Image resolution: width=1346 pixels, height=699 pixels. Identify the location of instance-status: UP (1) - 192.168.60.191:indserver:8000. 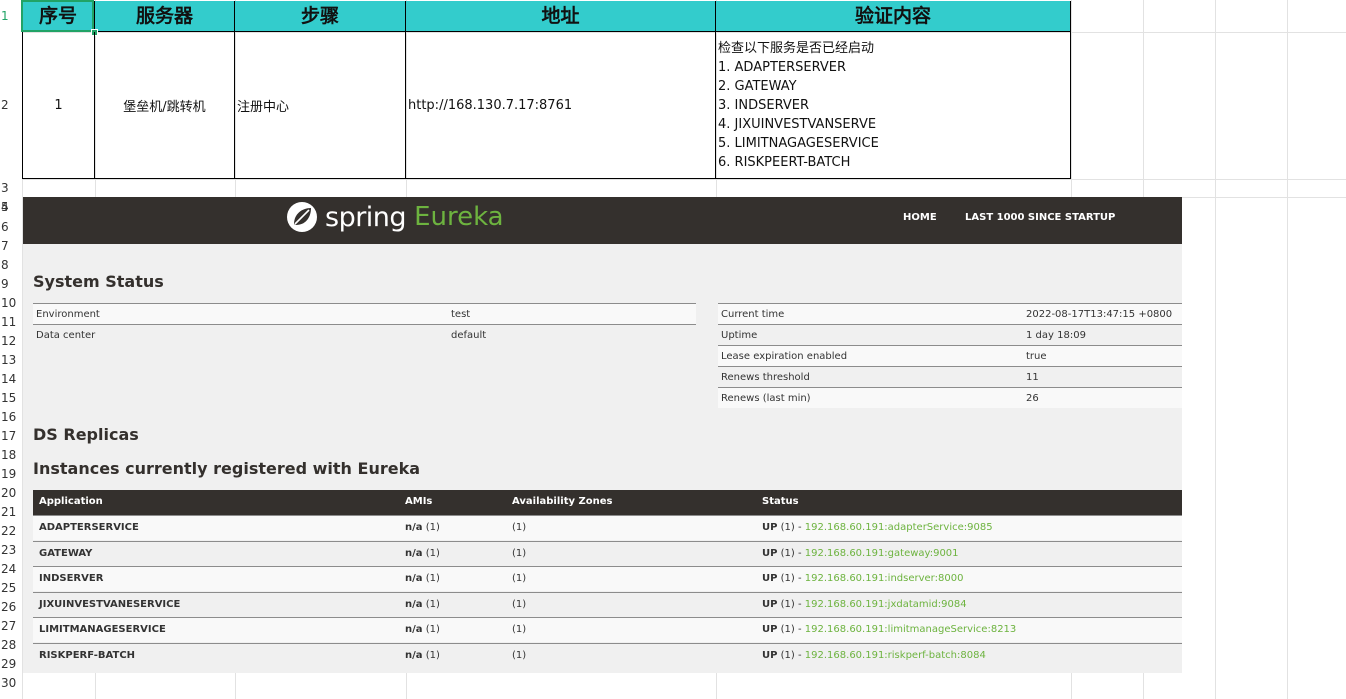
(862, 578).